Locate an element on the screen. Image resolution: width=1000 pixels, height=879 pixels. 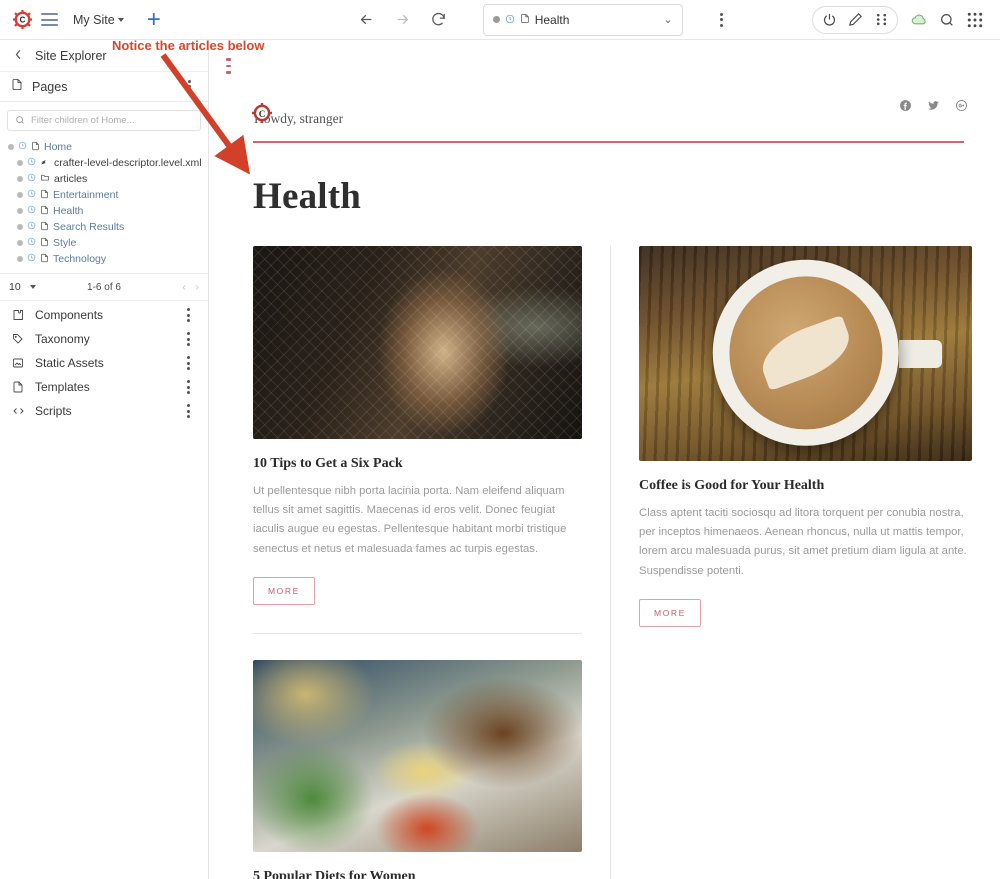
address-bar: Health ⌄ is located at coordinates (582, 19).